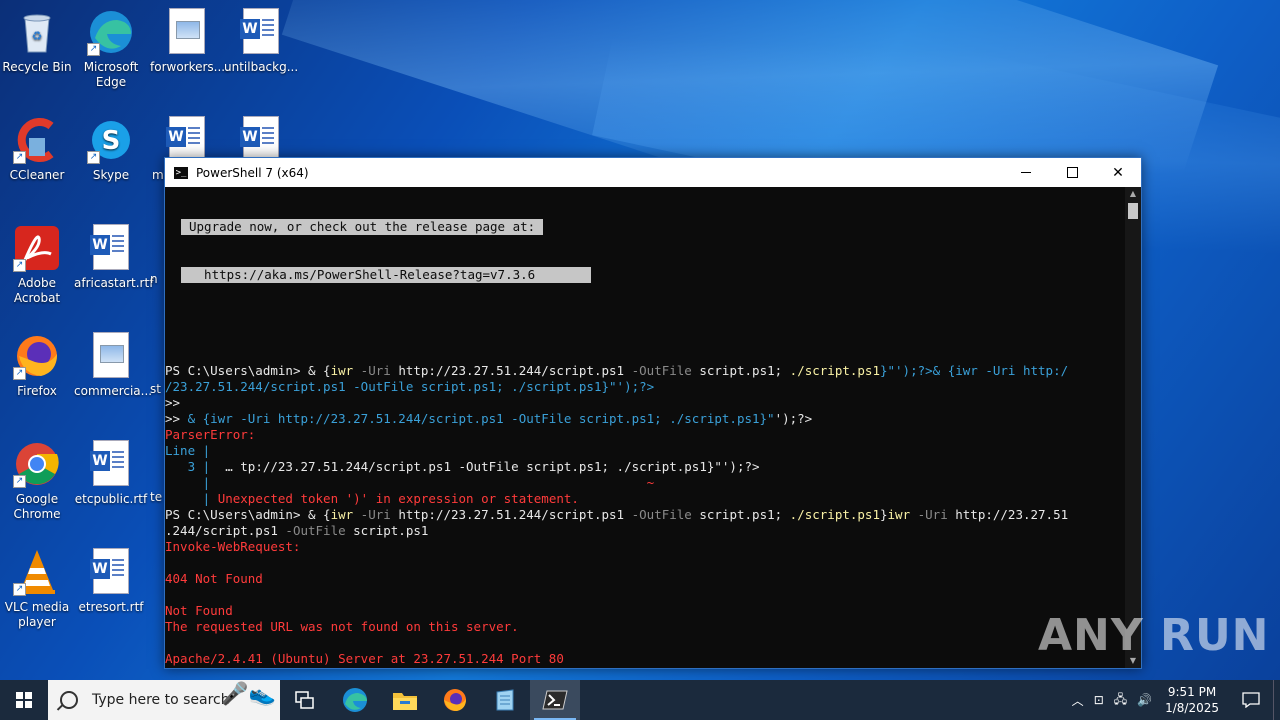  I want to click on terminal-text: ~, so click(436, 482).